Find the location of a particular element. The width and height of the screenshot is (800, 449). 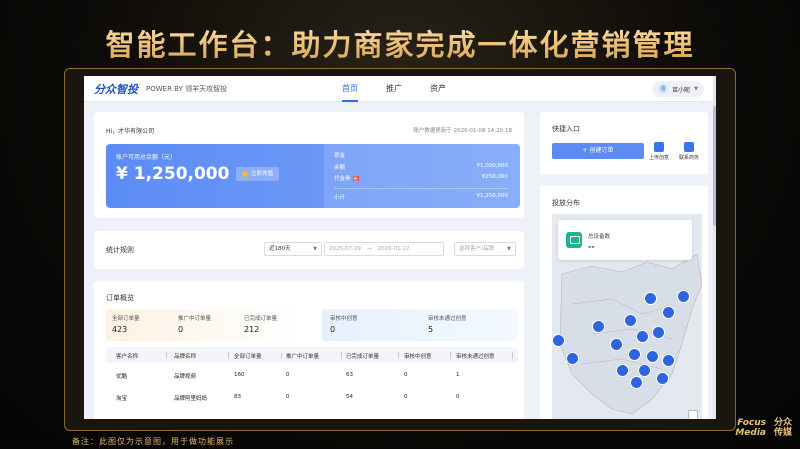

logo: 分众智投 is located at coordinates (116, 89).